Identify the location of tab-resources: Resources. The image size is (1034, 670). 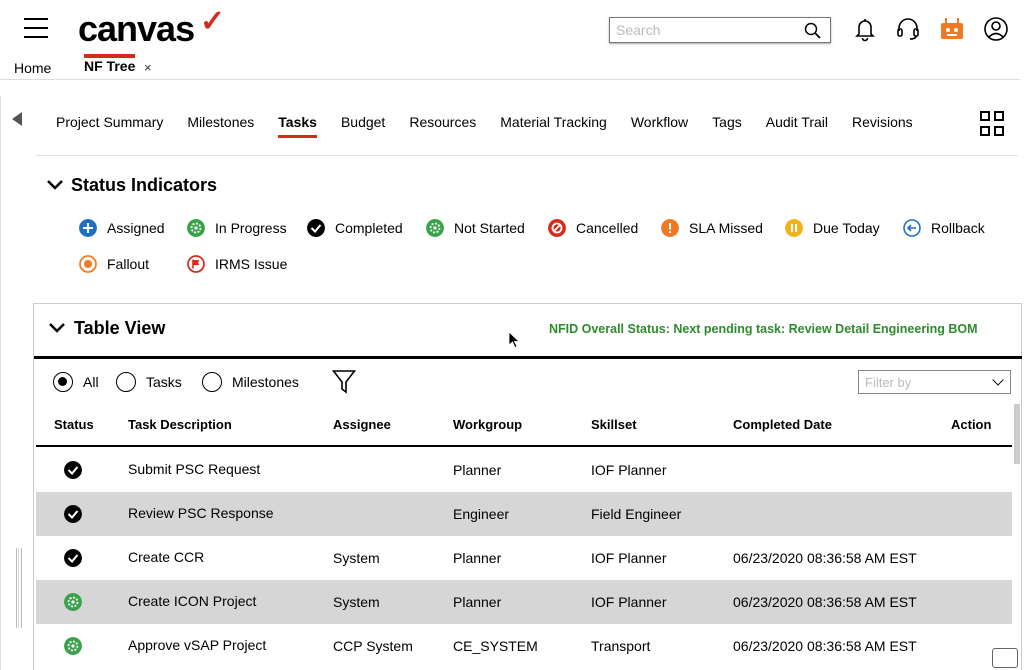
(442, 122).